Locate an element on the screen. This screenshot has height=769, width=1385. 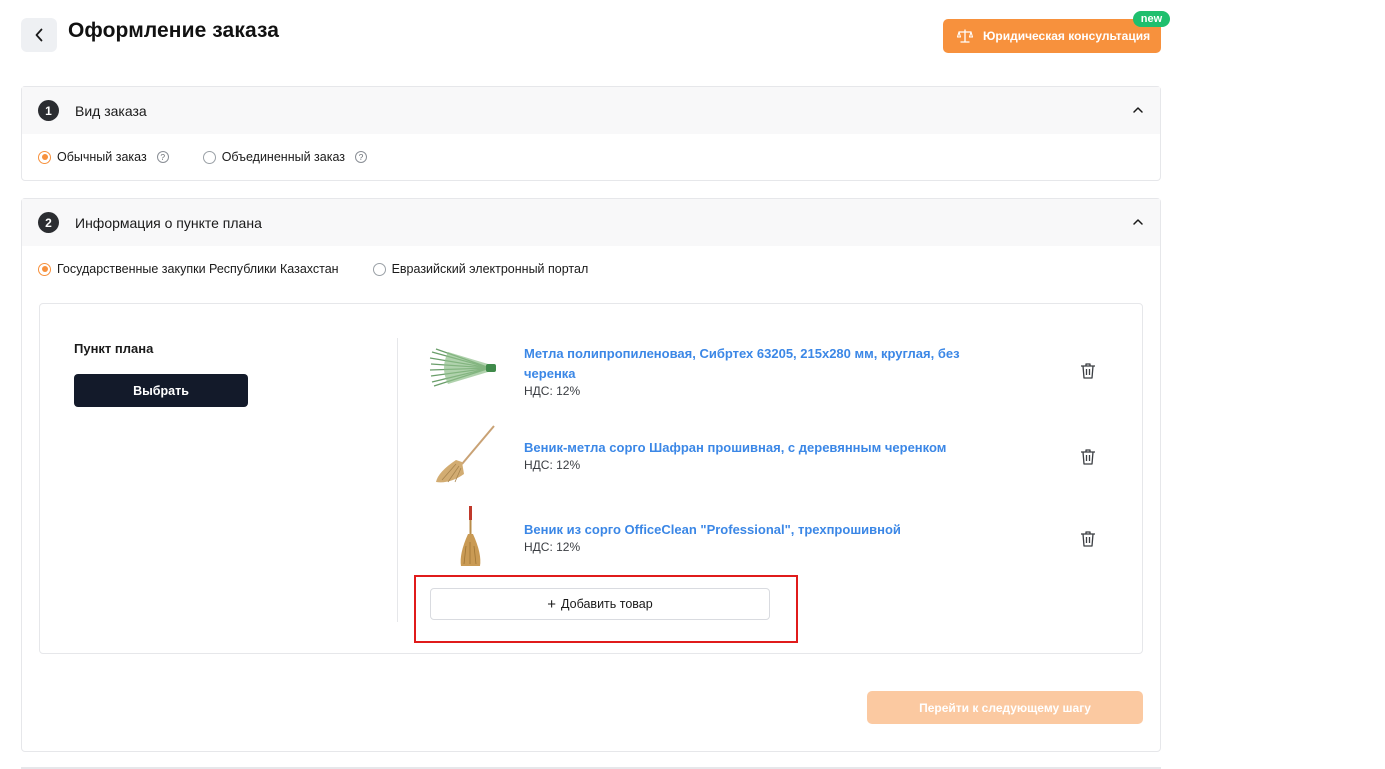
radio-eurasian-portal: Евразийский электронный портал is located at coordinates (480, 269).